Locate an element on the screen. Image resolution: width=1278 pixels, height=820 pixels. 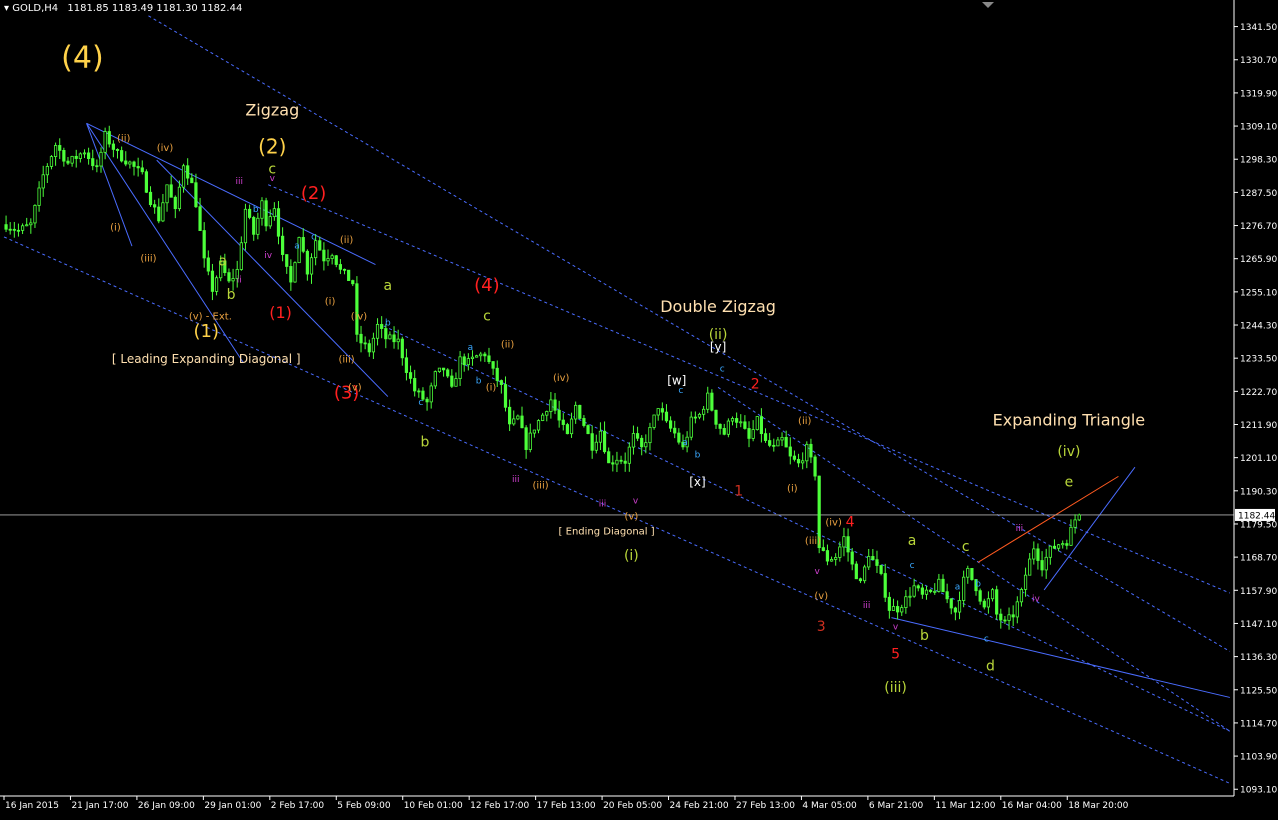
wave-label-1: Zigzag is located at coordinates (272, 110).